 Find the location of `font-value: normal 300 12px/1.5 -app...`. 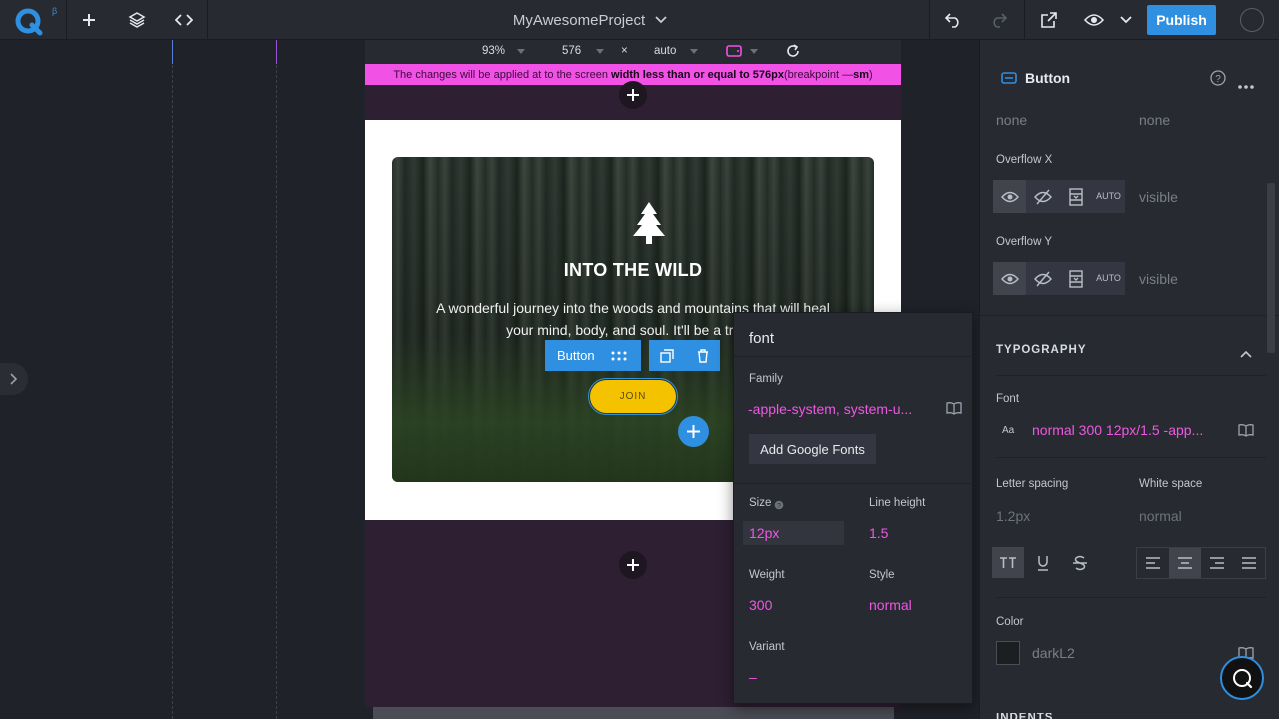

font-value: normal 300 12px/1.5 -app... is located at coordinates (1129, 430).